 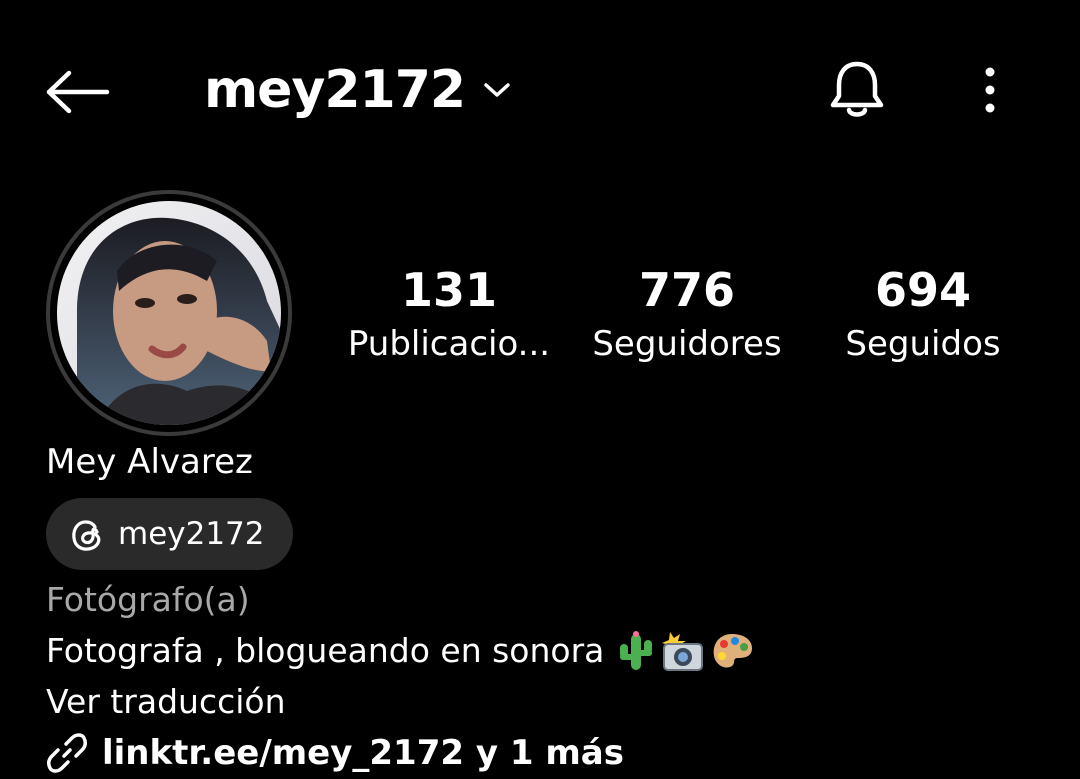 I want to click on bell-icon, so click(x=857, y=89).